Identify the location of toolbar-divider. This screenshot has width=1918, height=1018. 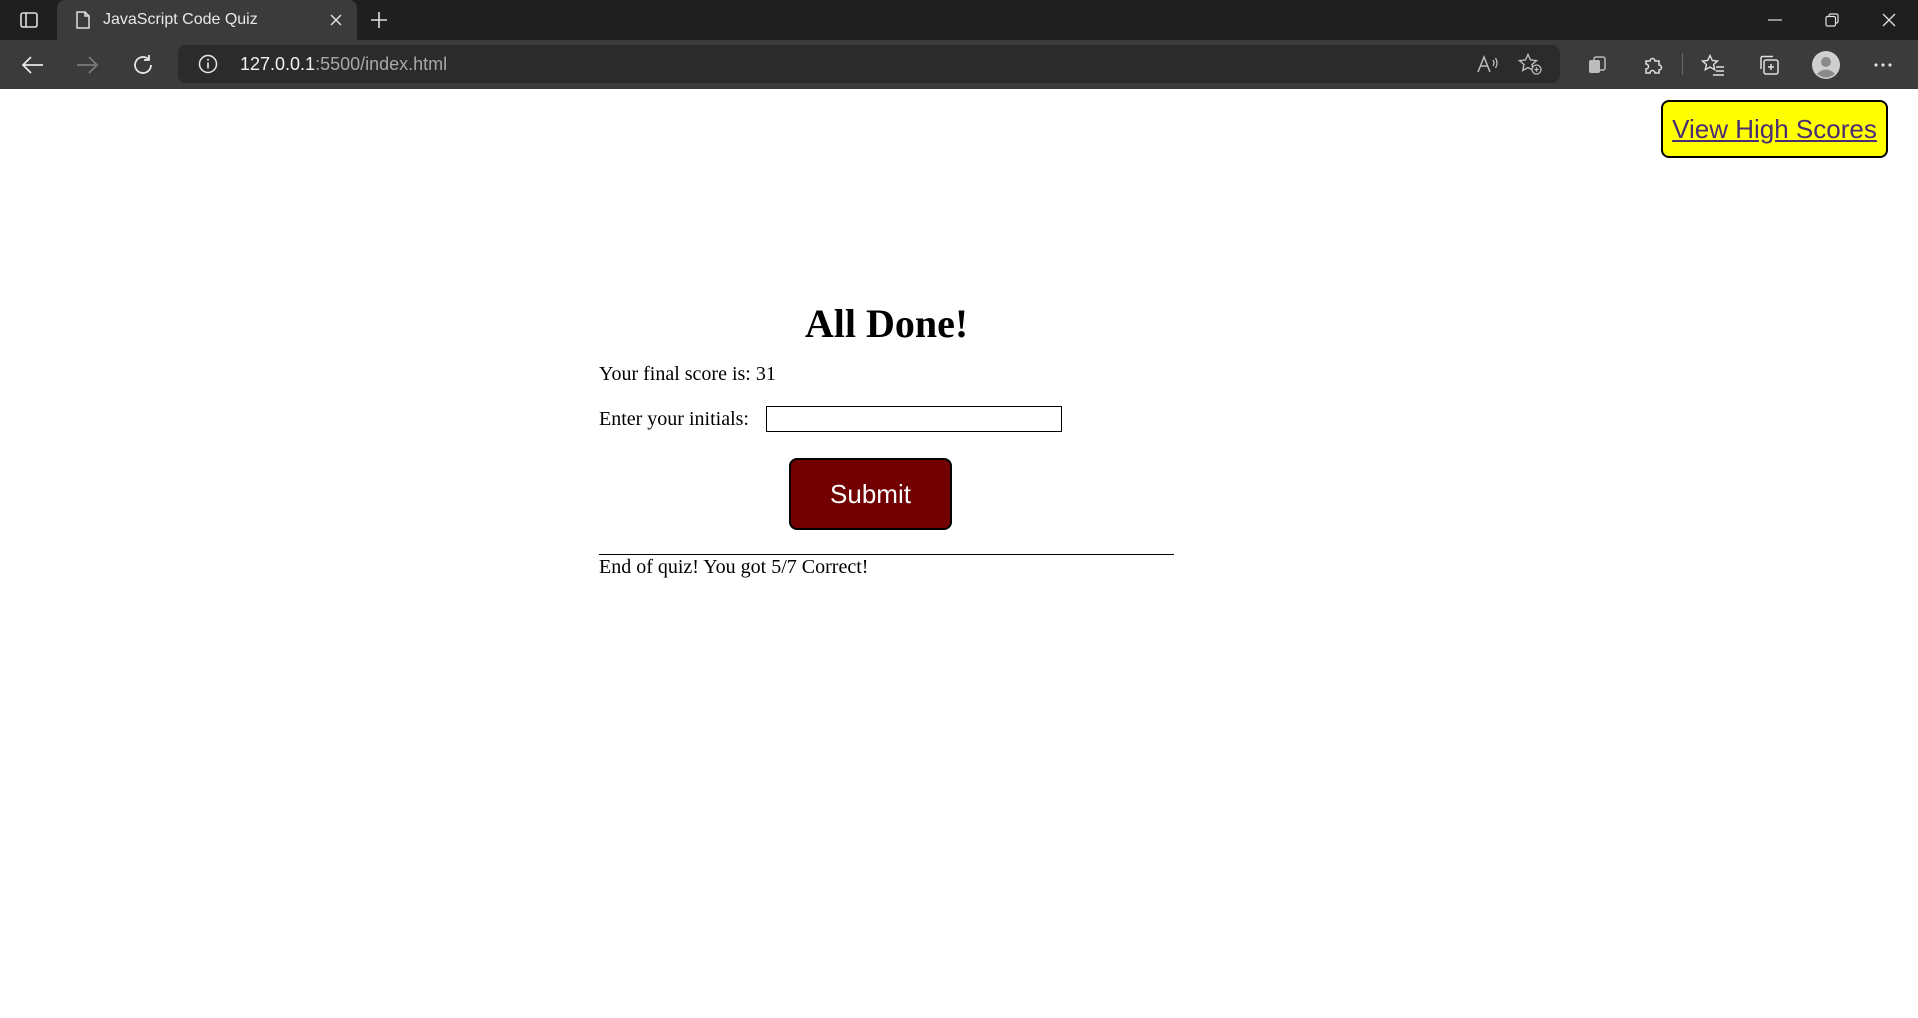
(1682, 64).